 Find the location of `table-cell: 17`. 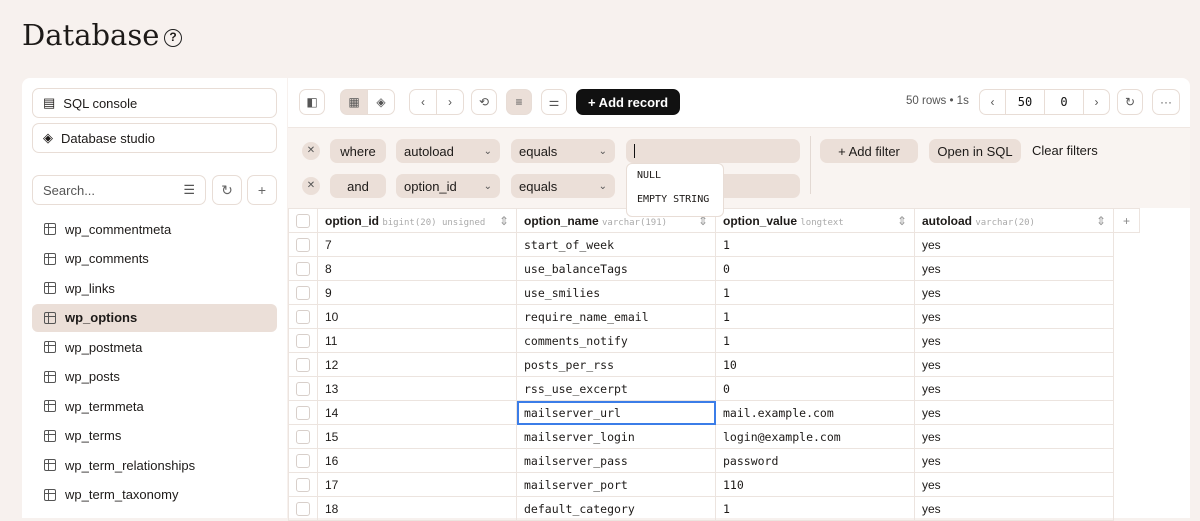

table-cell: 17 is located at coordinates (417, 484).